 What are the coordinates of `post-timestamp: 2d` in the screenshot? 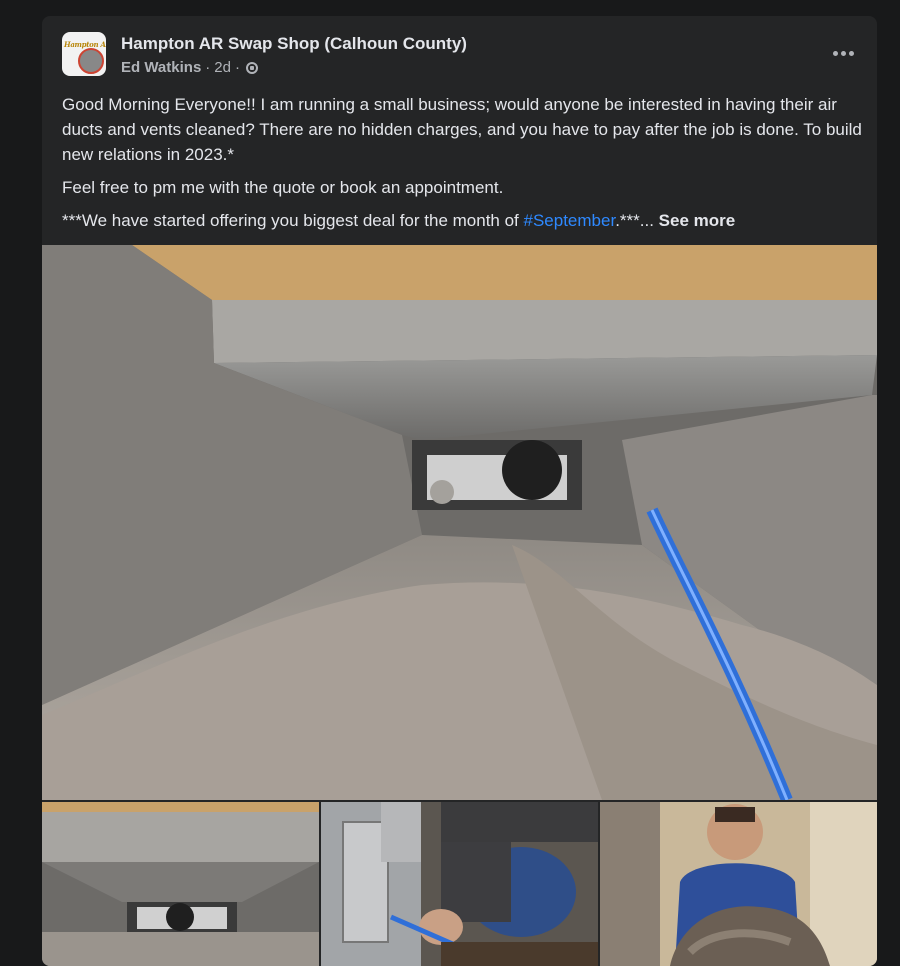 It's located at (222, 67).